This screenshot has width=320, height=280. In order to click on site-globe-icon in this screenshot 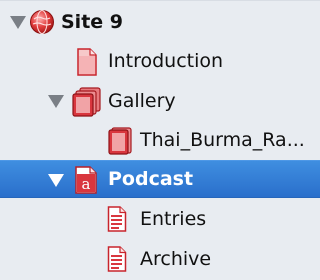, I will do `click(42, 24)`.